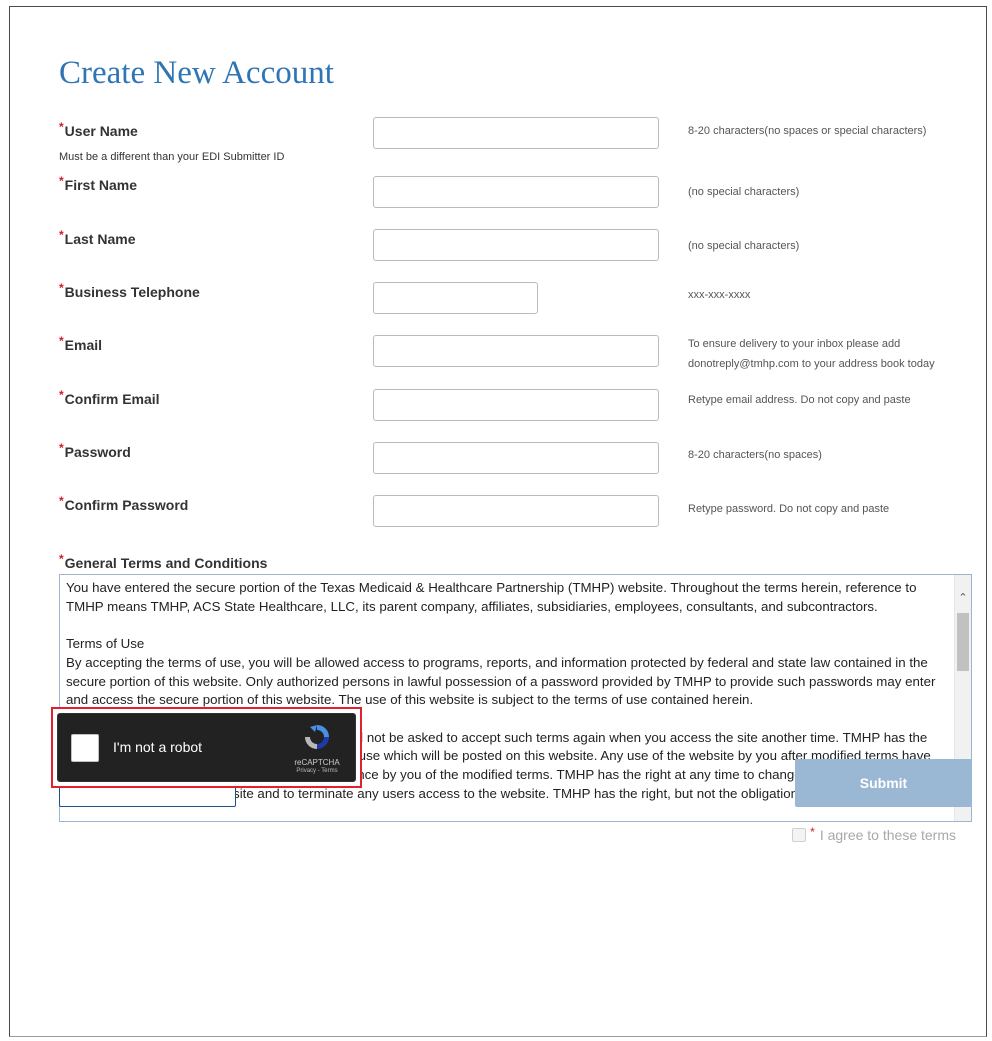 The width and height of the screenshot is (992, 1041). I want to click on user-name-input, so click(516, 133).